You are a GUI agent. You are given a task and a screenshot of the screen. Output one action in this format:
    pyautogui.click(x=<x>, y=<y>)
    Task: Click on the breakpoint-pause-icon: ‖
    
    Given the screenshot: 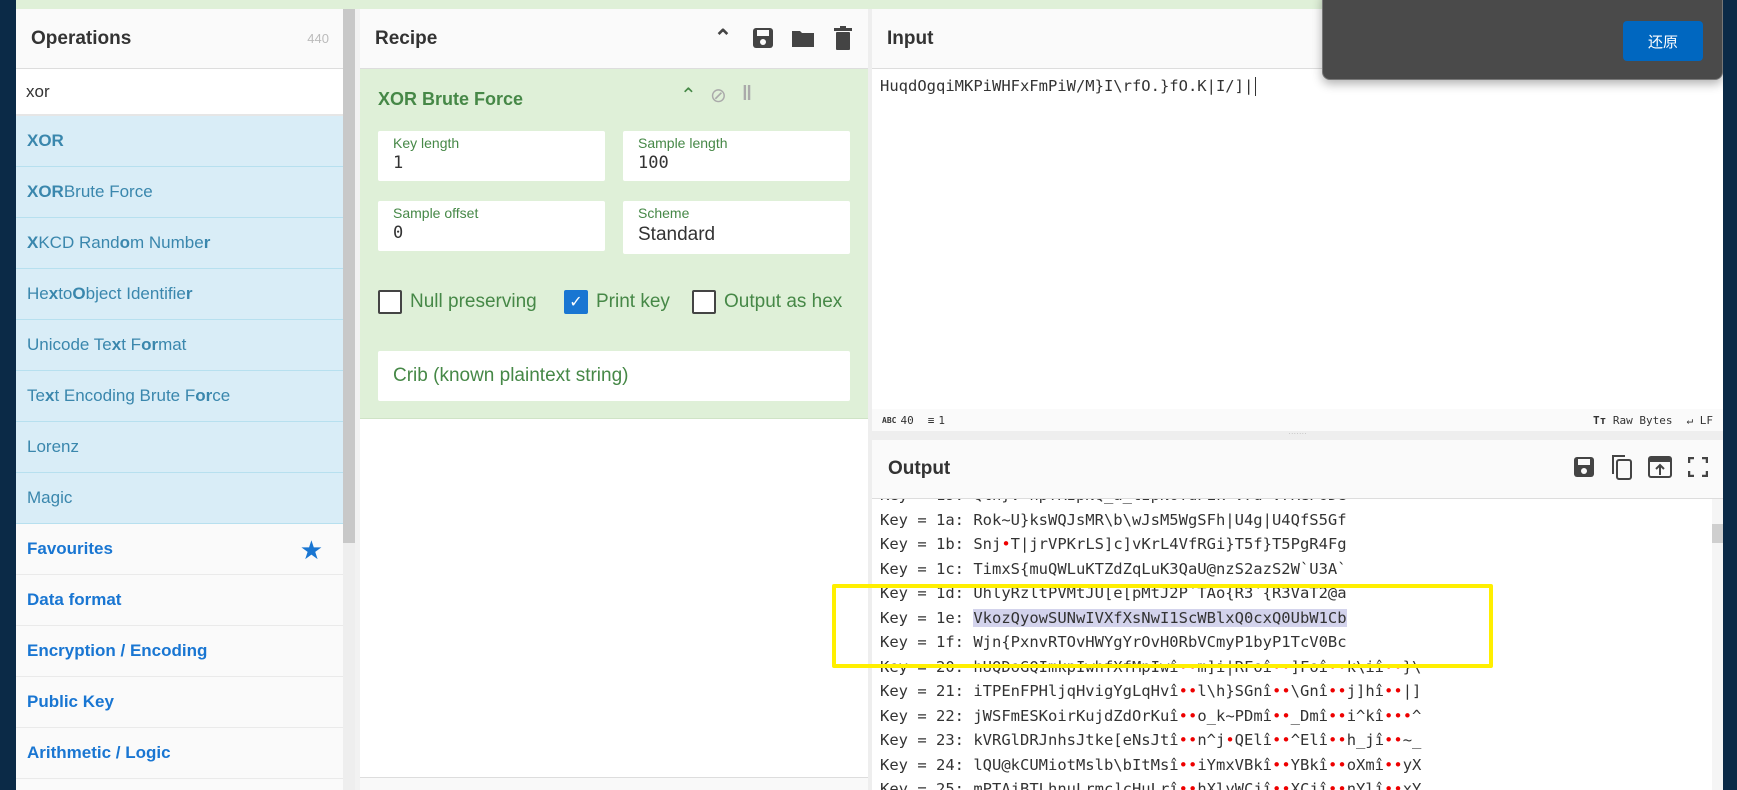 What is the action you would take?
    pyautogui.click(x=747, y=94)
    